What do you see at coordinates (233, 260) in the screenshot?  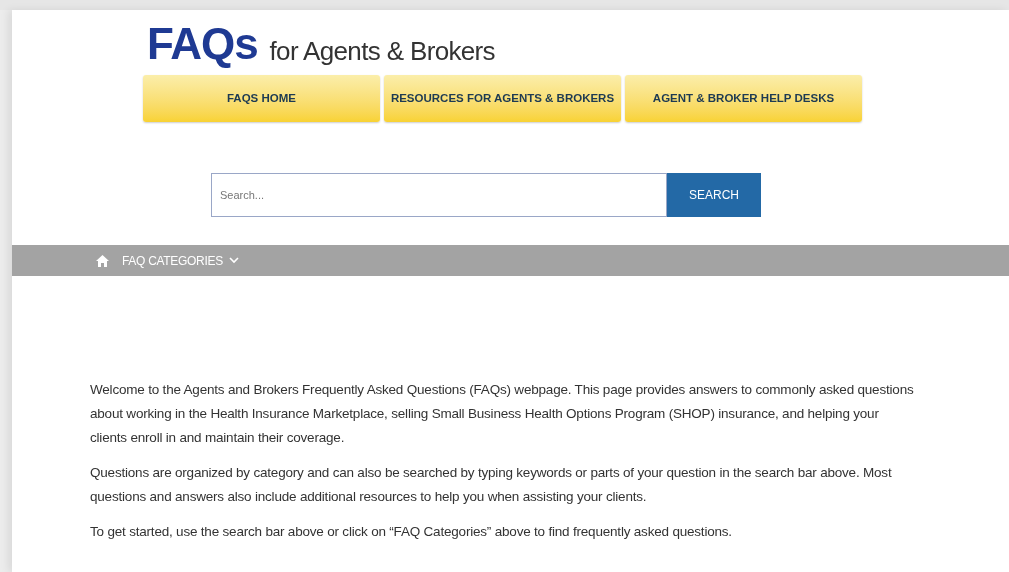 I see `chevron-down-icon` at bounding box center [233, 260].